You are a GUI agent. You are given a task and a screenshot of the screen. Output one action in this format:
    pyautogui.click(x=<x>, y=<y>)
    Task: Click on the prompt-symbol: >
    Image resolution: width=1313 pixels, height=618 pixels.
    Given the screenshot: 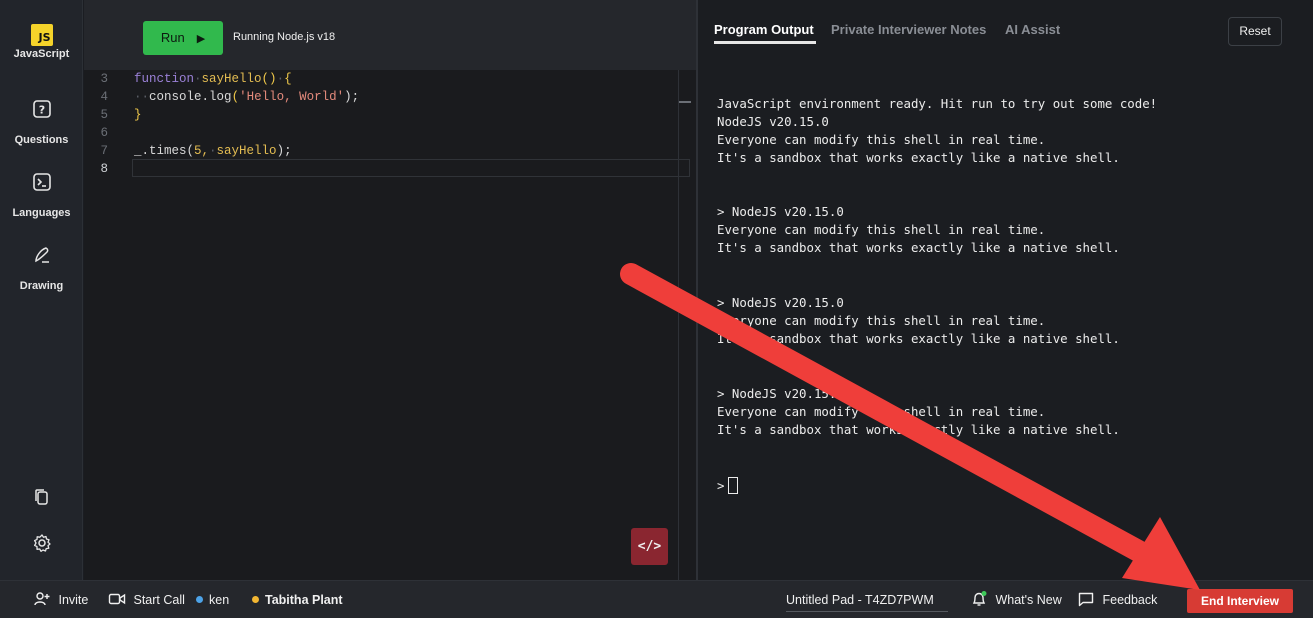 What is the action you would take?
    pyautogui.click(x=721, y=485)
    